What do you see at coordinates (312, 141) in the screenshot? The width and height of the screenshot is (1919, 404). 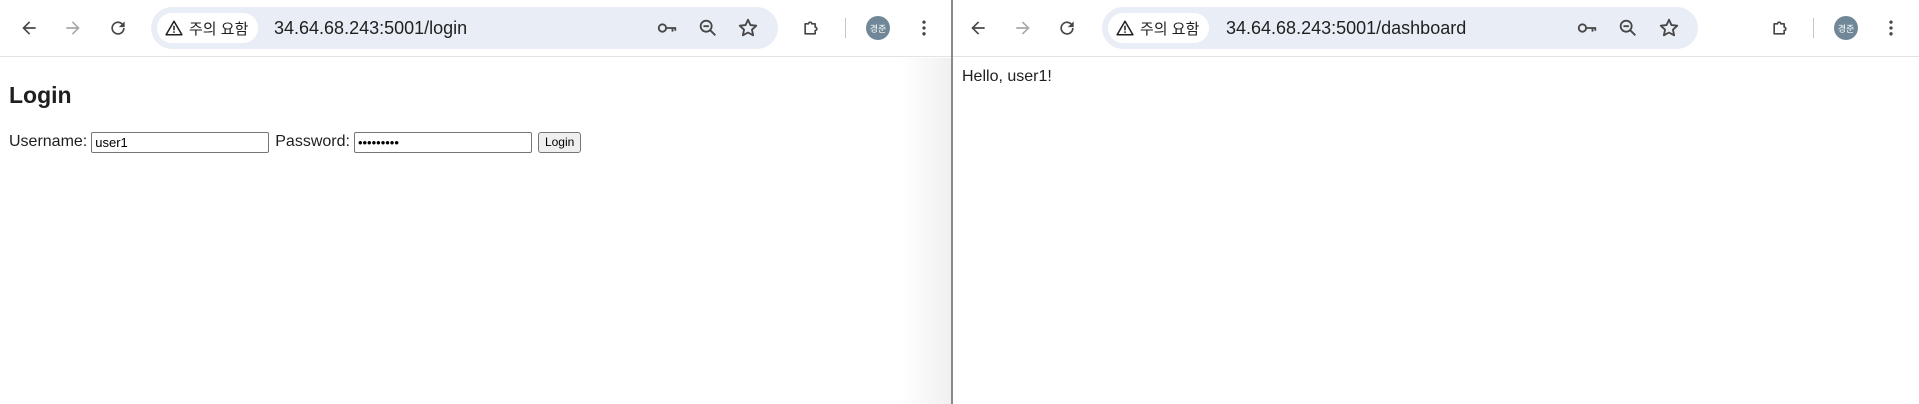 I see `password-label: Password:` at bounding box center [312, 141].